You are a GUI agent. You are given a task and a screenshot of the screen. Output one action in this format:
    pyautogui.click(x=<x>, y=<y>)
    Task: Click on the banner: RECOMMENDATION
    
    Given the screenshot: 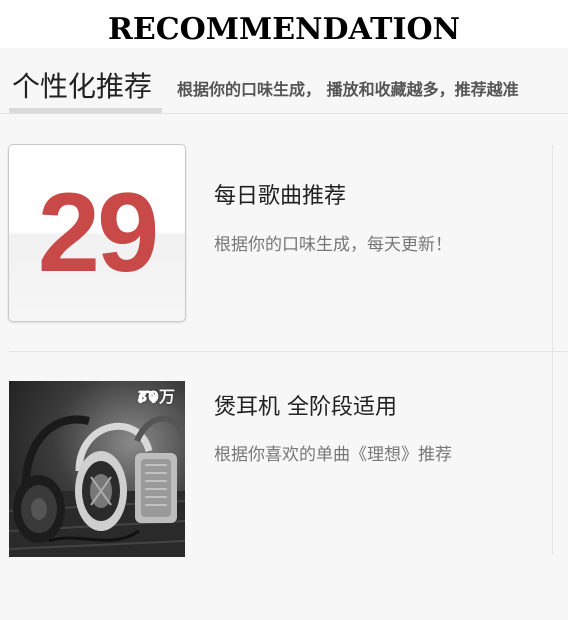 What is the action you would take?
    pyautogui.click(x=284, y=24)
    